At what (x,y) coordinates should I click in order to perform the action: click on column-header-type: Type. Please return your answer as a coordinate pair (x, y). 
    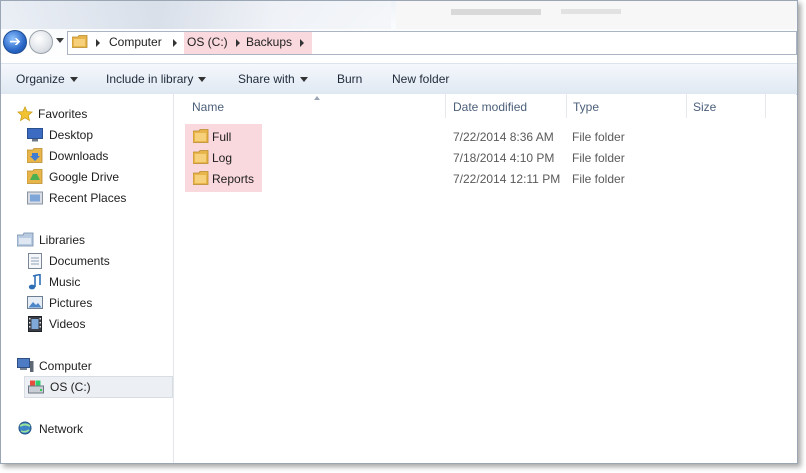
    Looking at the image, I should click on (586, 107).